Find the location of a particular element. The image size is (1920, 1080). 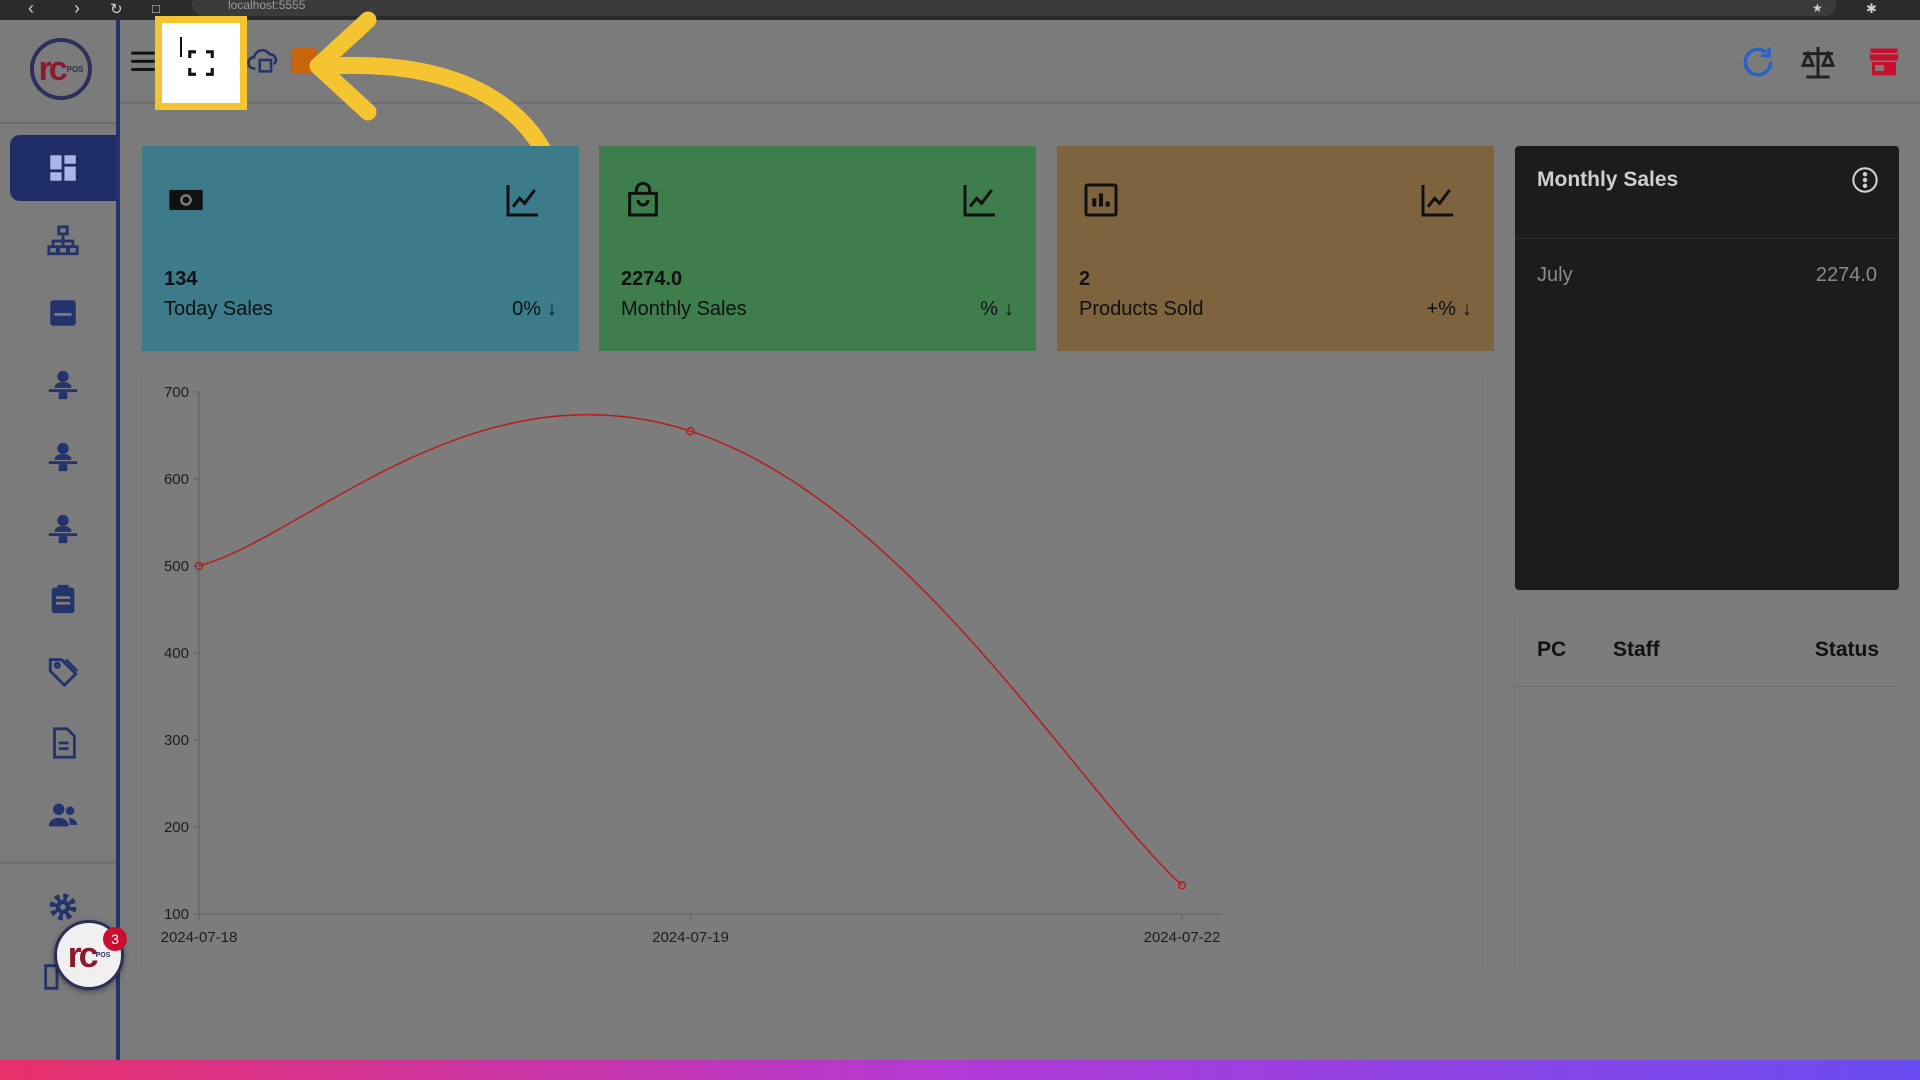

y-tick-label: 300 is located at coordinates (176, 740).